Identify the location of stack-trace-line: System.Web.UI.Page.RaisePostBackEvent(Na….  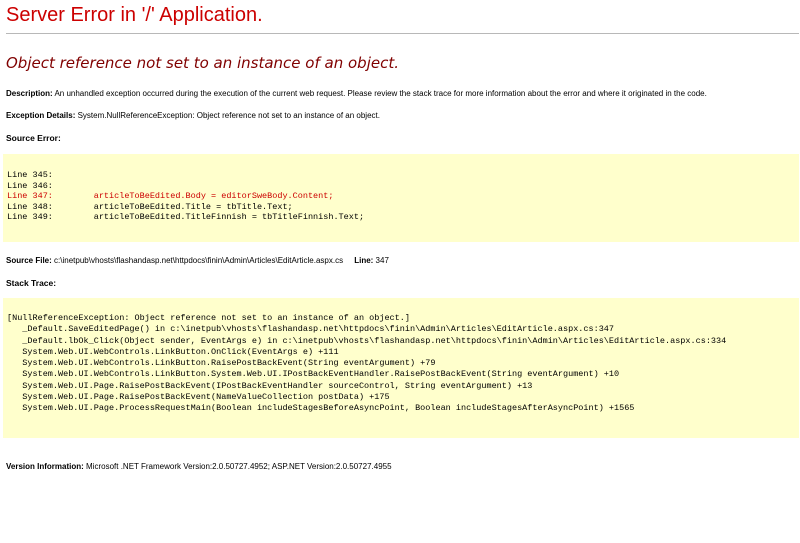
(198, 397).